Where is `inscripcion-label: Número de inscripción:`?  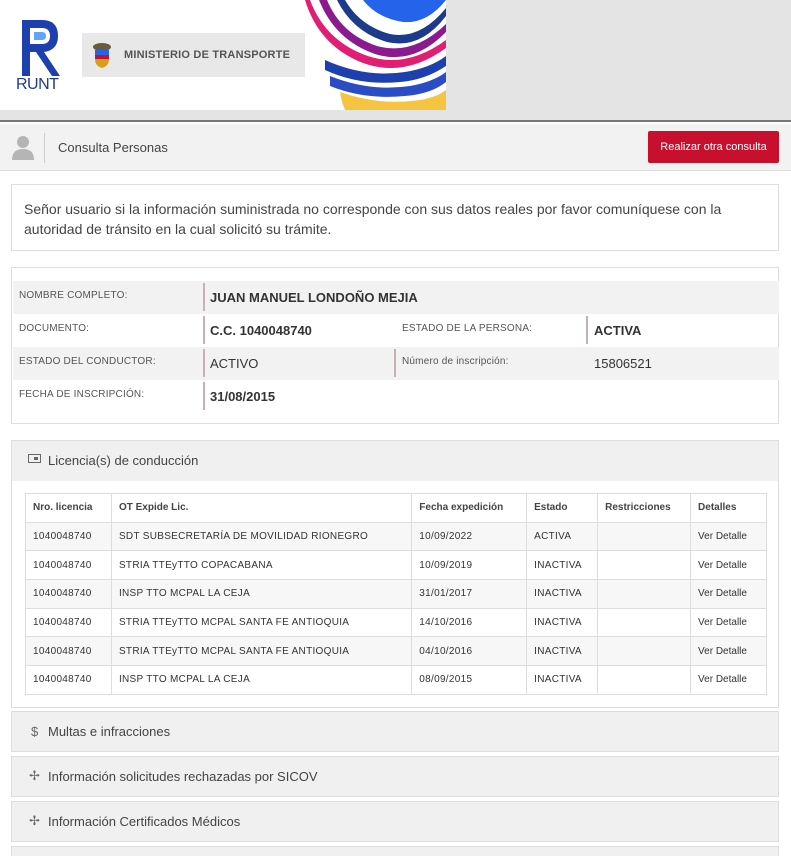 inscripcion-label: Número de inscripción: is located at coordinates (455, 361).